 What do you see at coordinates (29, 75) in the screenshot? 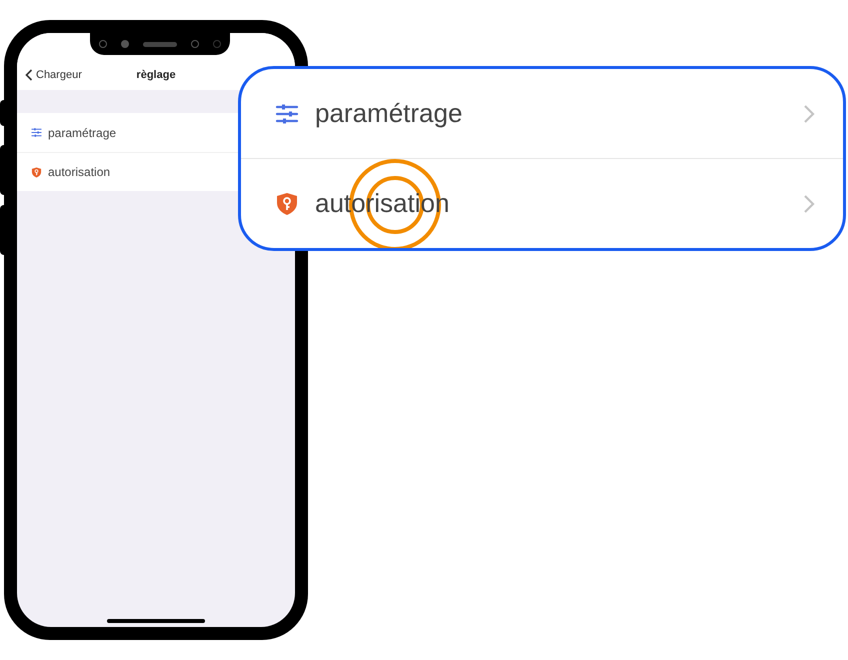
I see `back-chevron-icon` at bounding box center [29, 75].